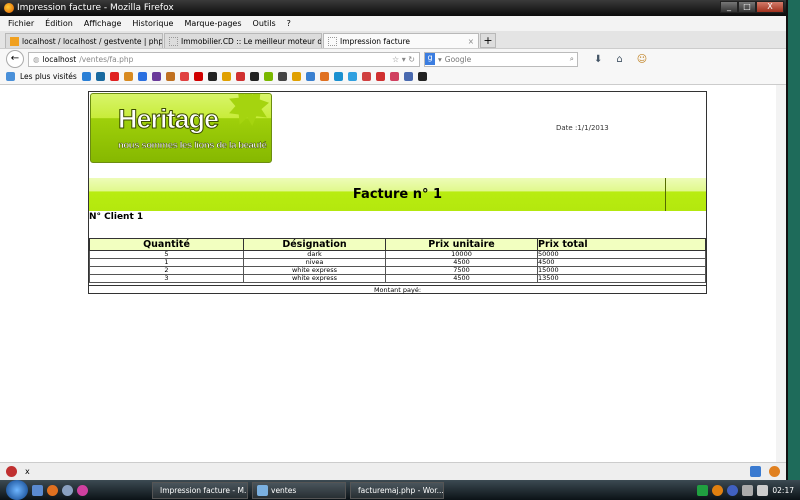  I want to click on reload-icon: ↻, so click(411, 59).